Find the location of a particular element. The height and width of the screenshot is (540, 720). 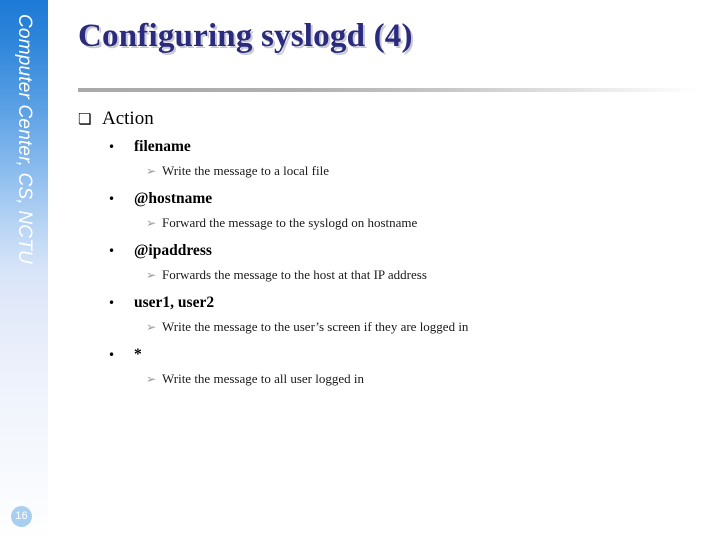

bullet-level1-action: ❏ Action is located at coordinates (388, 119).